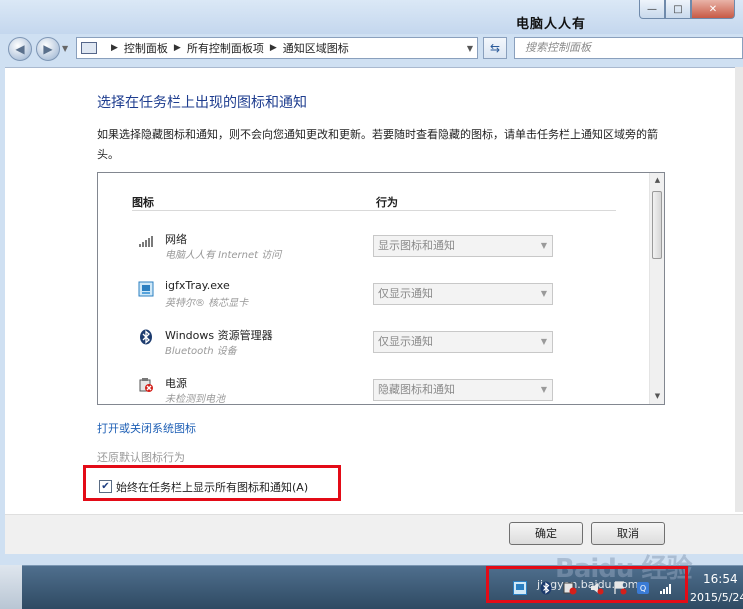 This screenshot has width=743, height=609. I want to click on scroll-thumb, so click(657, 225).